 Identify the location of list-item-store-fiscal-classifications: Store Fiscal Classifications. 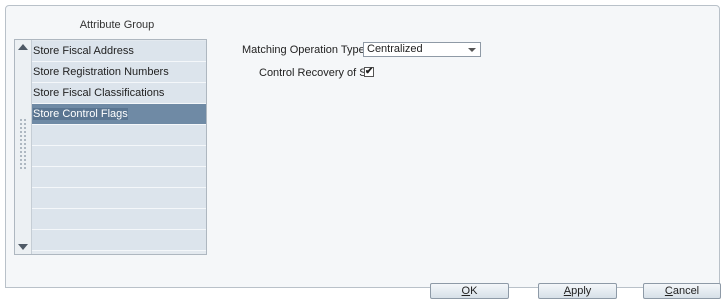
(119, 93).